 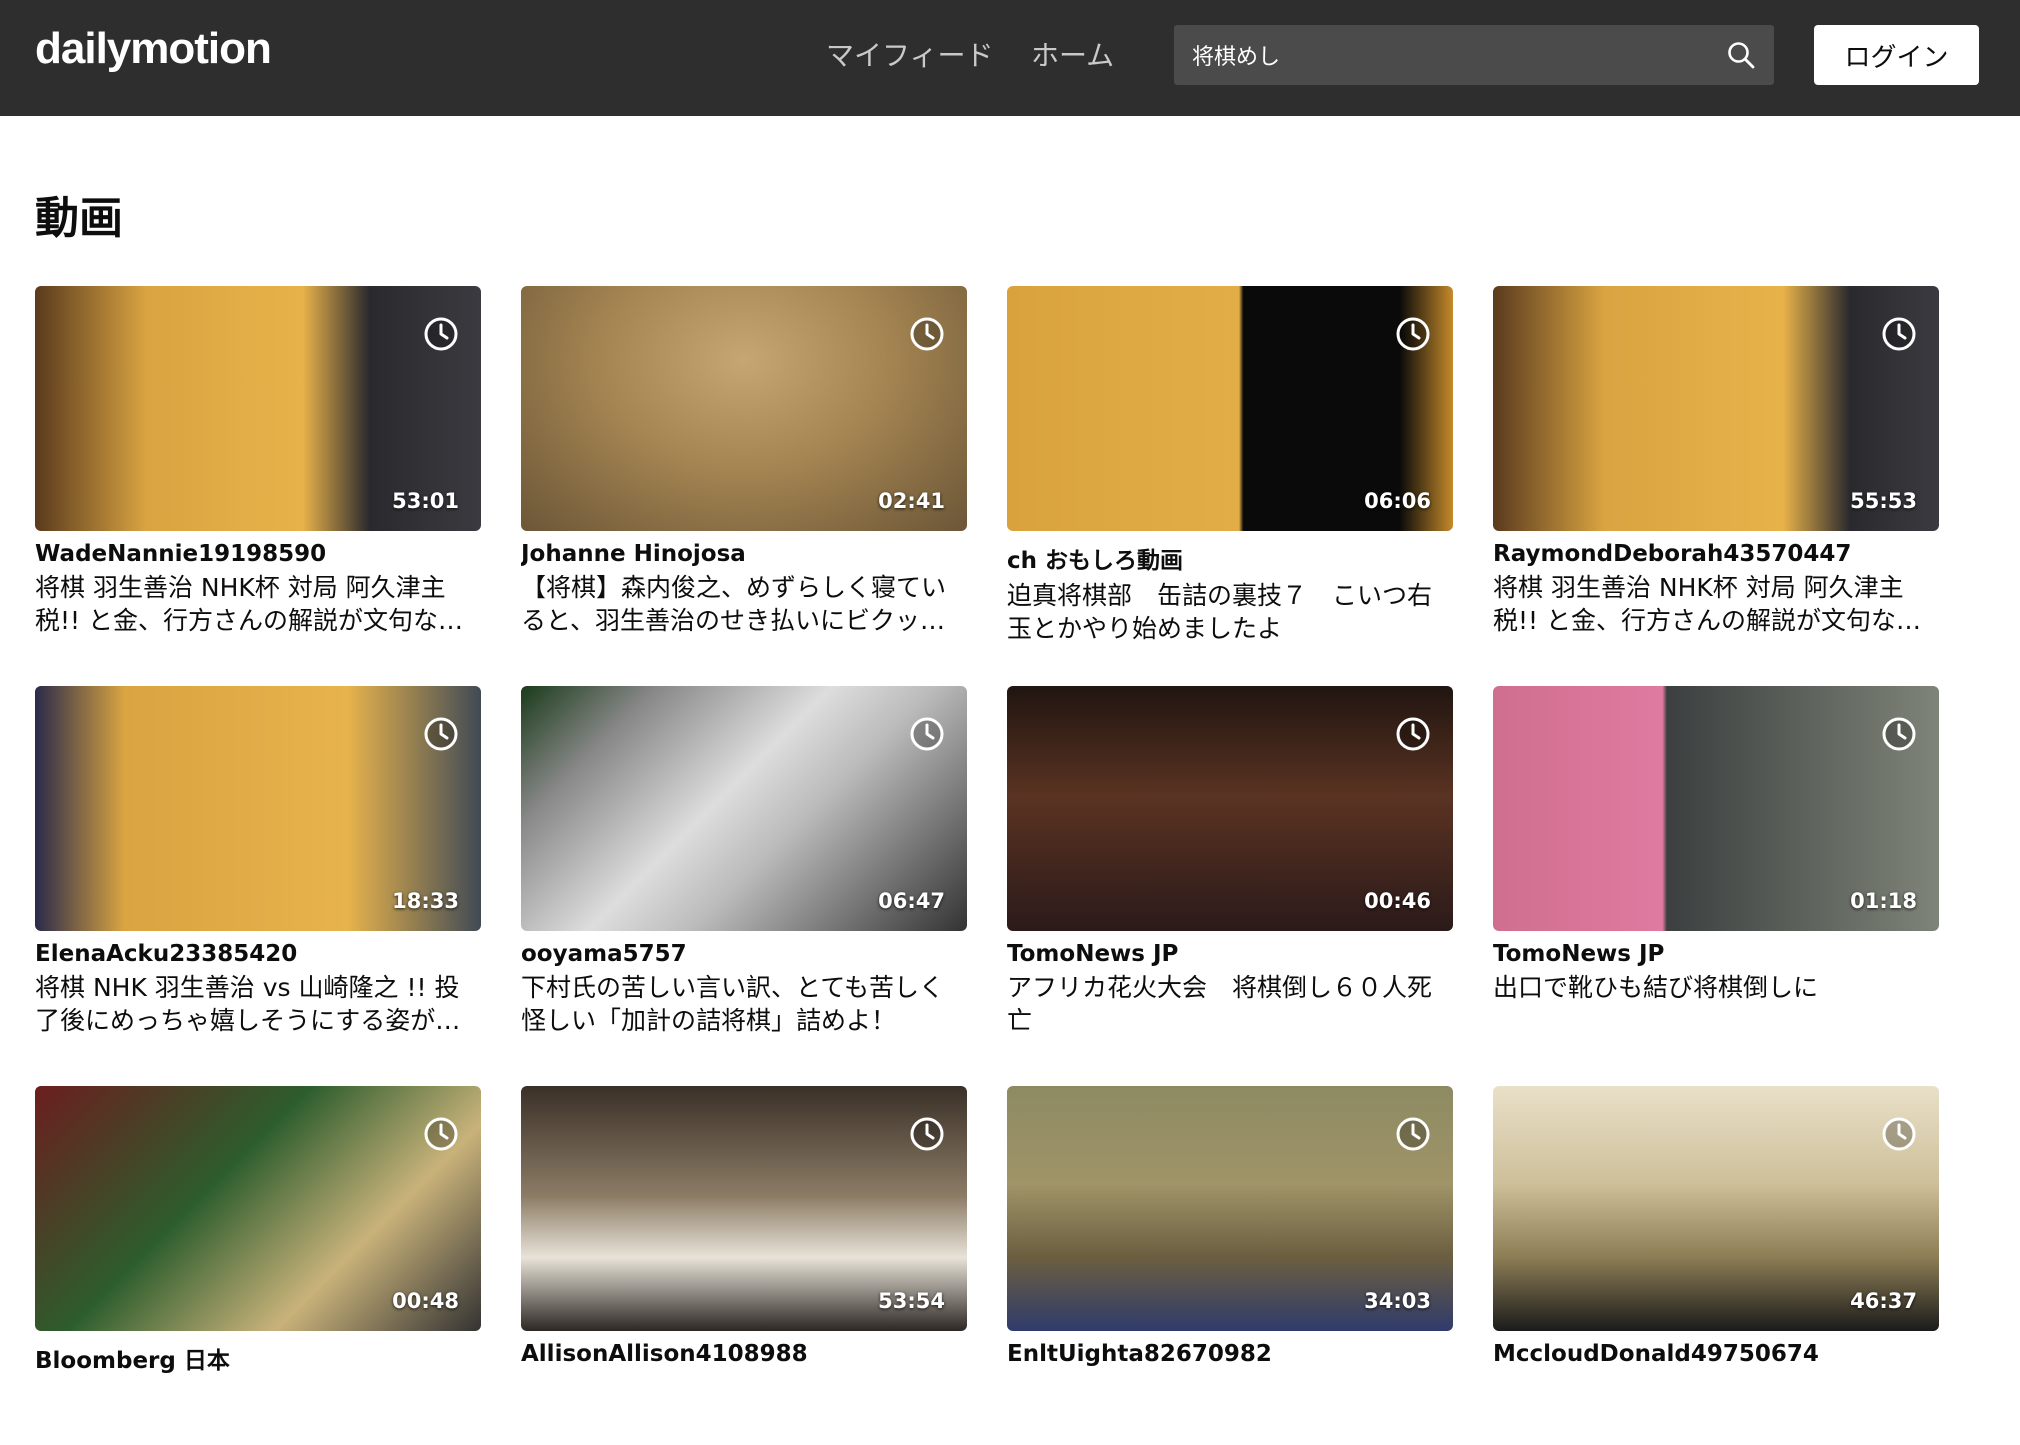 What do you see at coordinates (153, 49) in the screenshot?
I see `dailymotion-logo: dailymotion` at bounding box center [153, 49].